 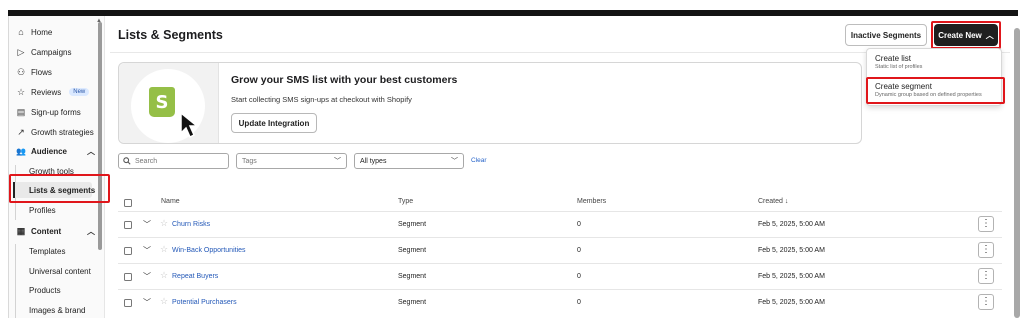 I want to click on sidebar-item-signup-forms: ▤ Sign-up forms, so click(x=48, y=112).